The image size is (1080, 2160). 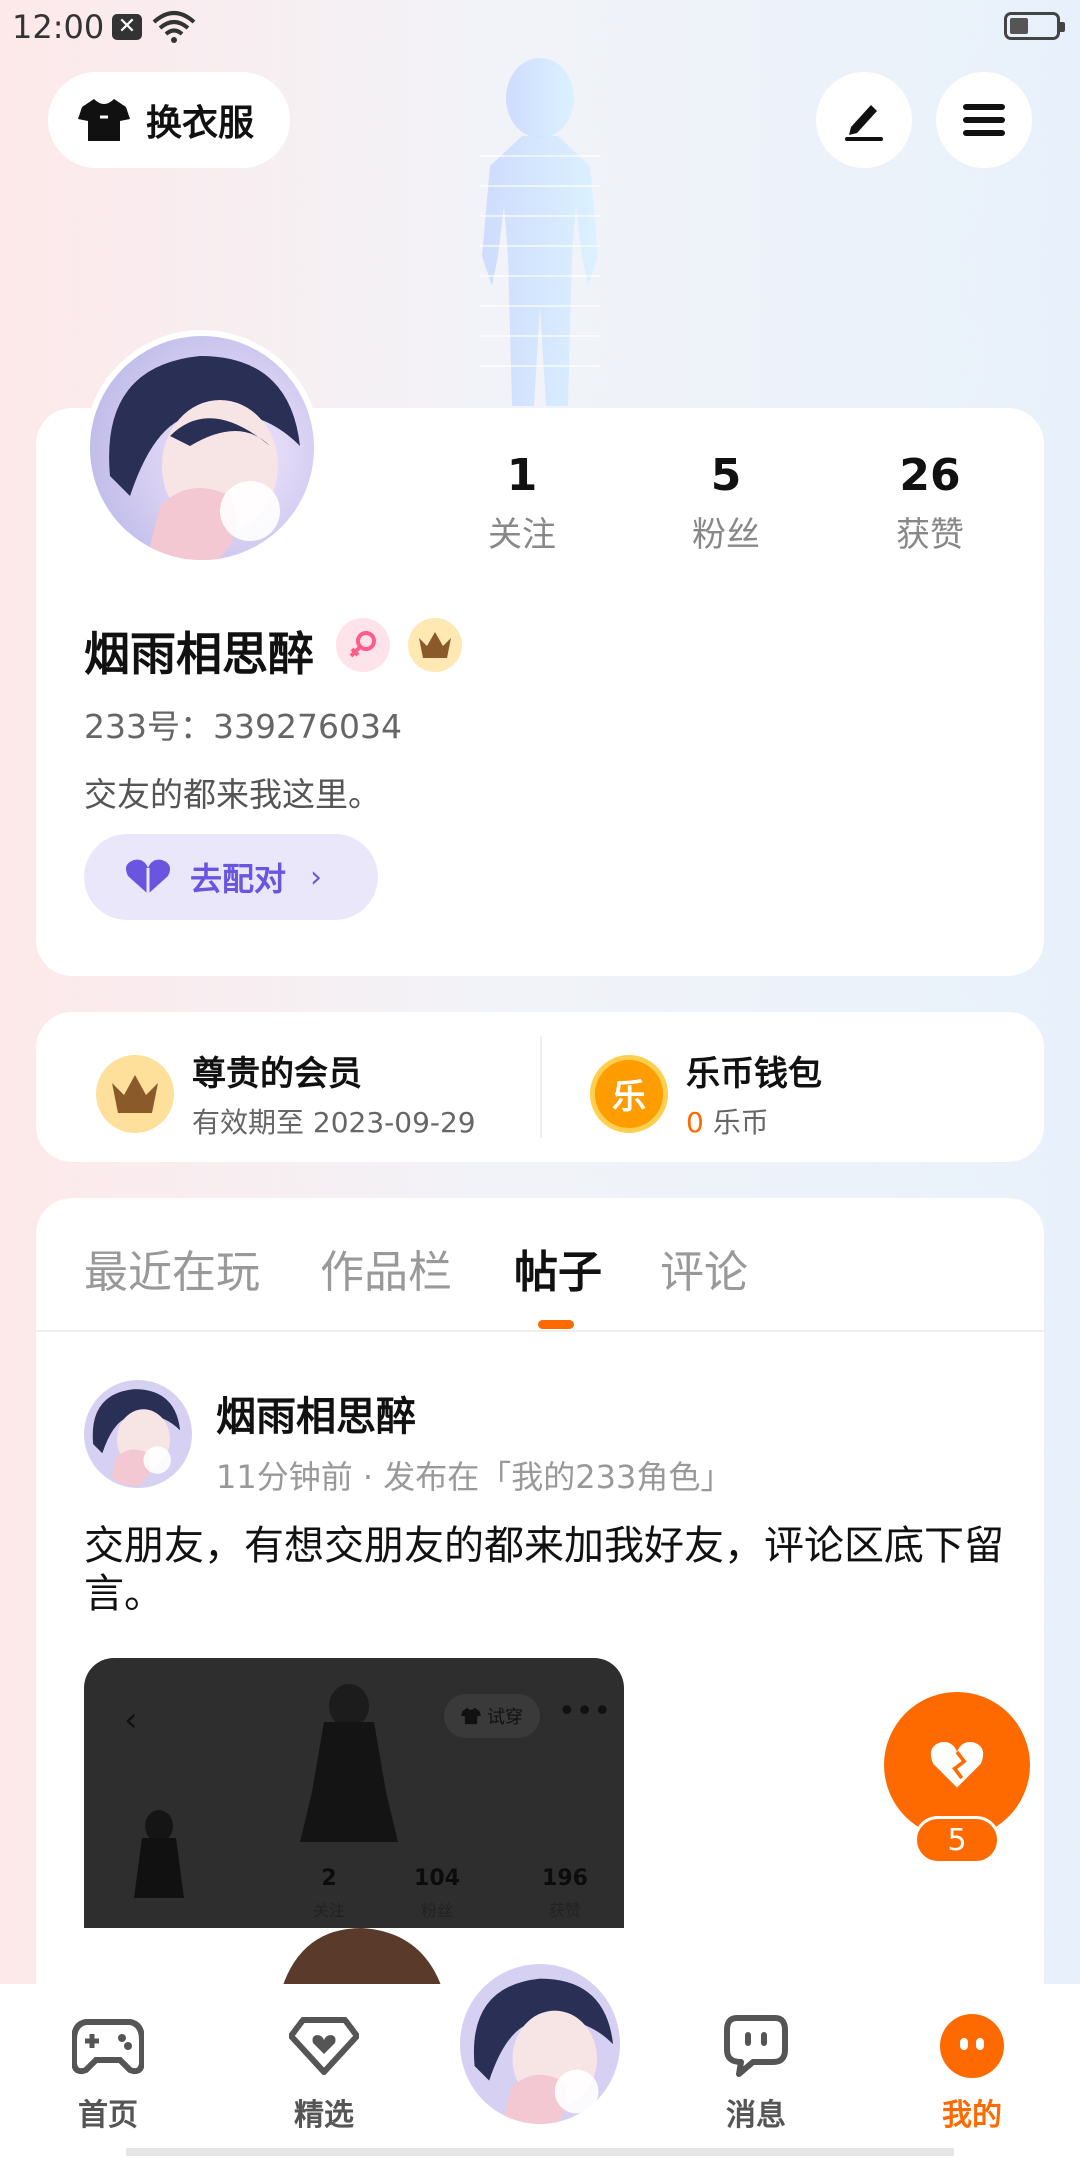 I want to click on coin-icon: 乐, so click(x=629, y=1093).